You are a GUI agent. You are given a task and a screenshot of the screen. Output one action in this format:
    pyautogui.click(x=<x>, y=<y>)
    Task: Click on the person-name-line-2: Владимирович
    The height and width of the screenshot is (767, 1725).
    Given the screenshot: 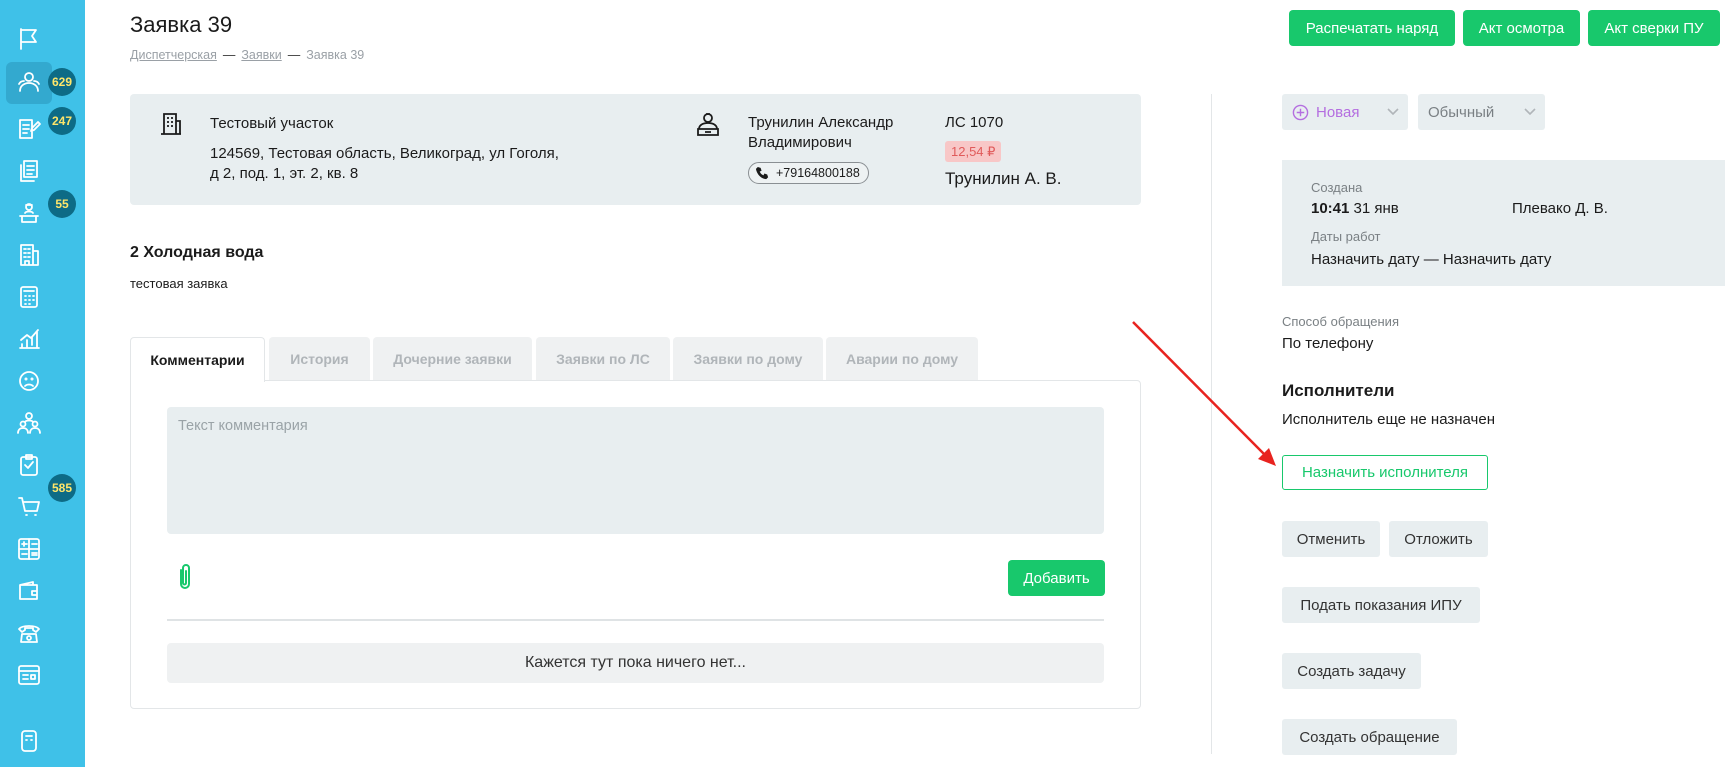 What is the action you would take?
    pyautogui.click(x=800, y=142)
    